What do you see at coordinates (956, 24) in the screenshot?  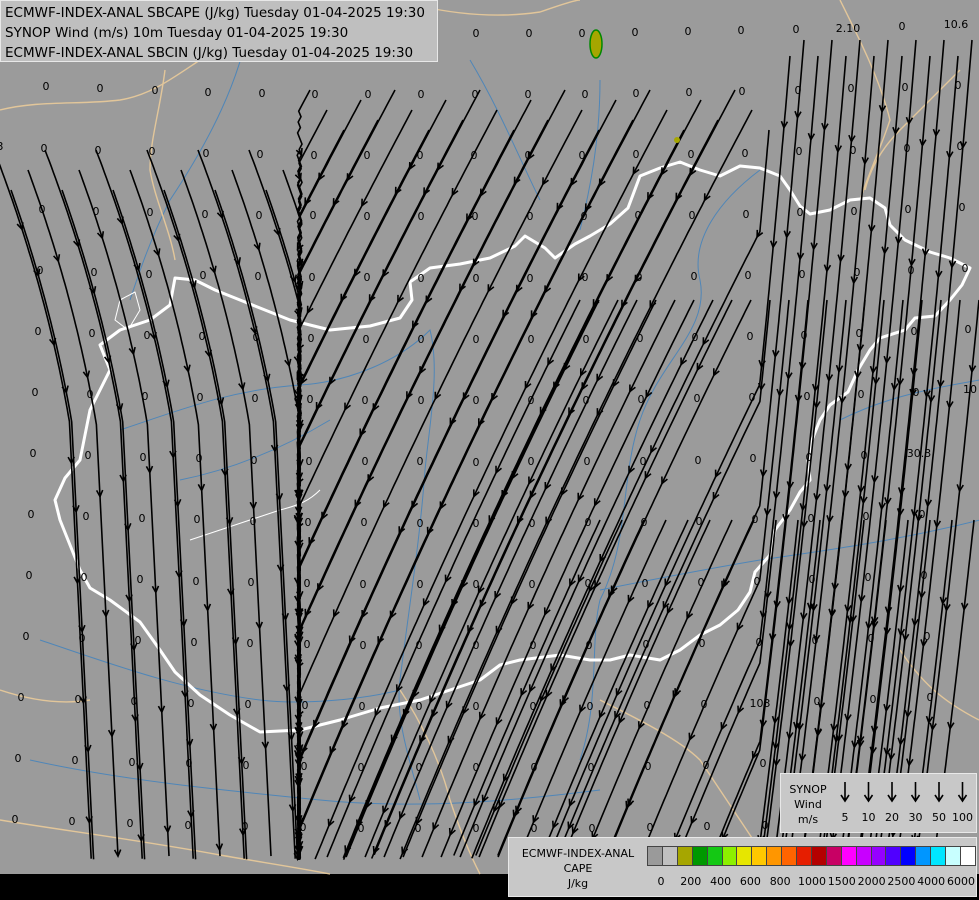 I see `cin-label: 10.6` at bounding box center [956, 24].